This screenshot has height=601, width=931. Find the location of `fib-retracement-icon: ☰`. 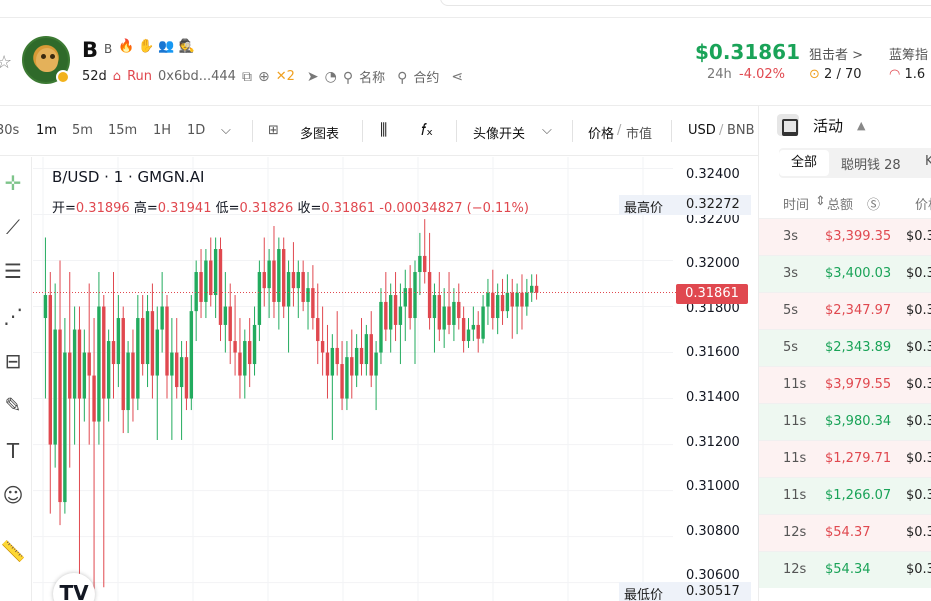

fib-retracement-icon: ☰ is located at coordinates (13, 271).